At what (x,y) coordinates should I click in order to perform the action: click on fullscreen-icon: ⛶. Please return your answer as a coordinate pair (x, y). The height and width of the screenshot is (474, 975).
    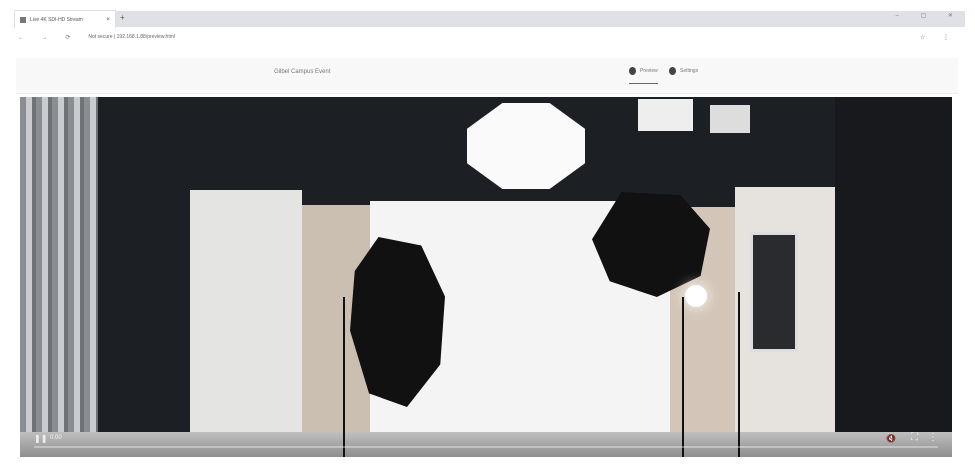
    Looking at the image, I should click on (914, 437).